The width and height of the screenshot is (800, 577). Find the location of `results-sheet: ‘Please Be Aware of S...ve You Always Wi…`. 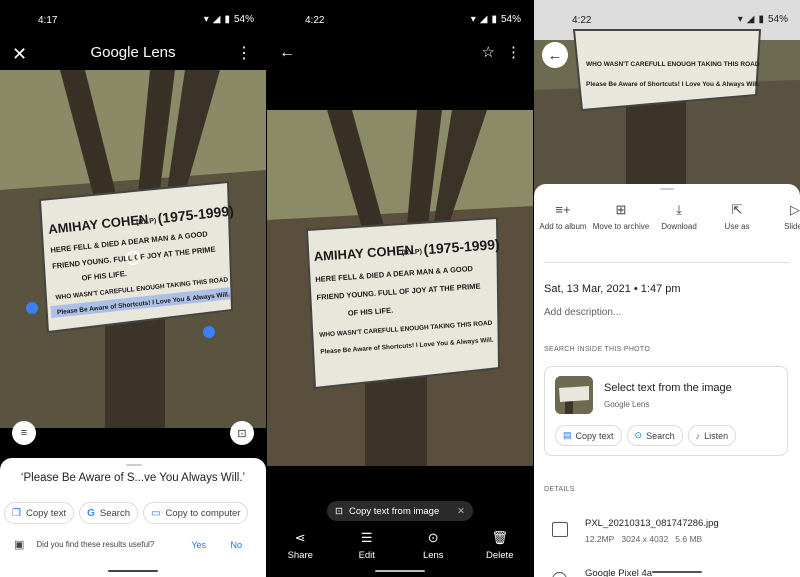

results-sheet: ‘Please Be Aware of S...ve You Always Wi… is located at coordinates (133, 517).